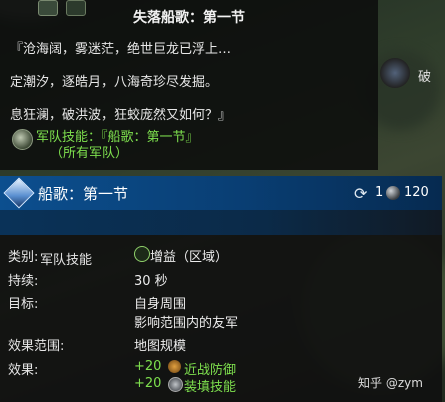 The height and width of the screenshot is (402, 445). I want to click on tooltip-title: 失落船歌：第一节, so click(189, 18).